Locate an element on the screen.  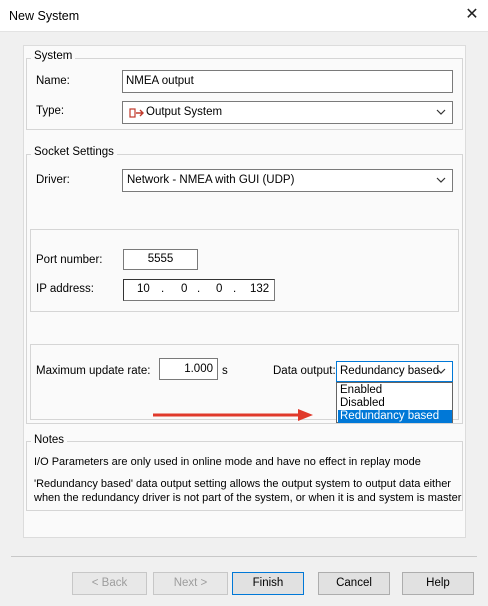
system-group-label: System is located at coordinates (53, 56).